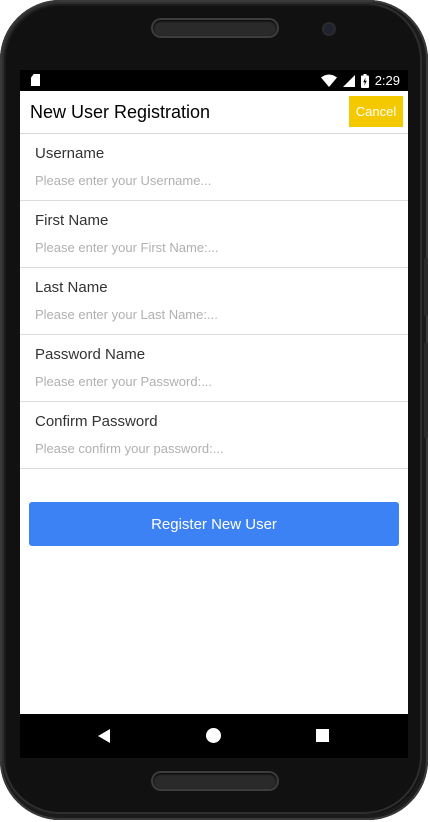  Describe the element at coordinates (329, 29) in the screenshot. I see `front-camera` at that location.